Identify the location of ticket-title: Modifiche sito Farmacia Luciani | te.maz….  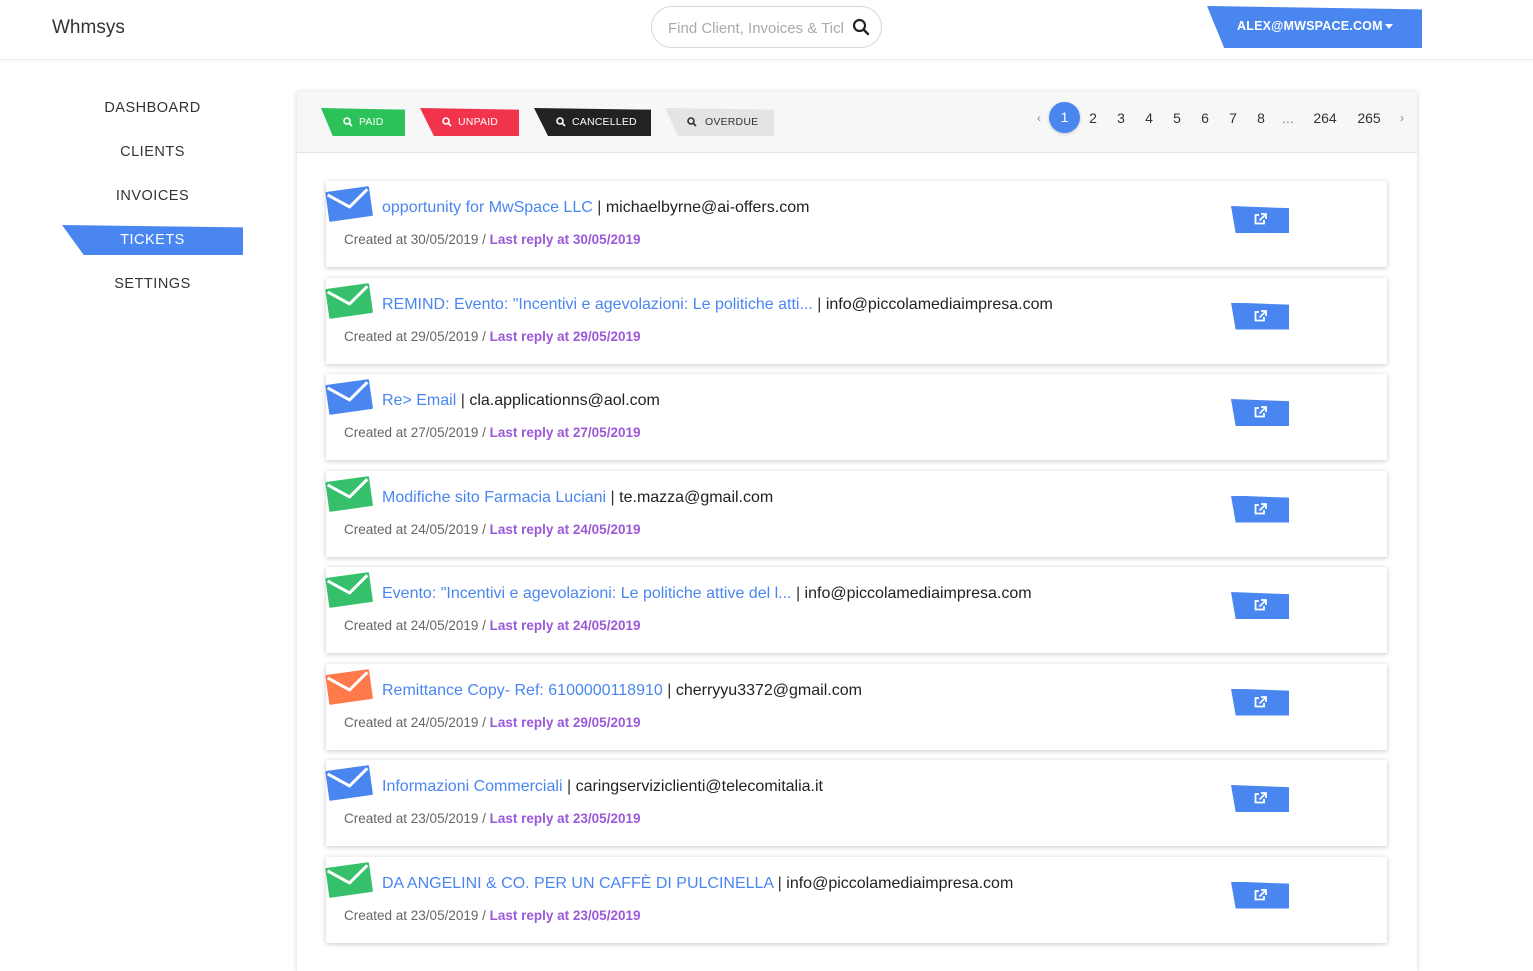
(577, 498).